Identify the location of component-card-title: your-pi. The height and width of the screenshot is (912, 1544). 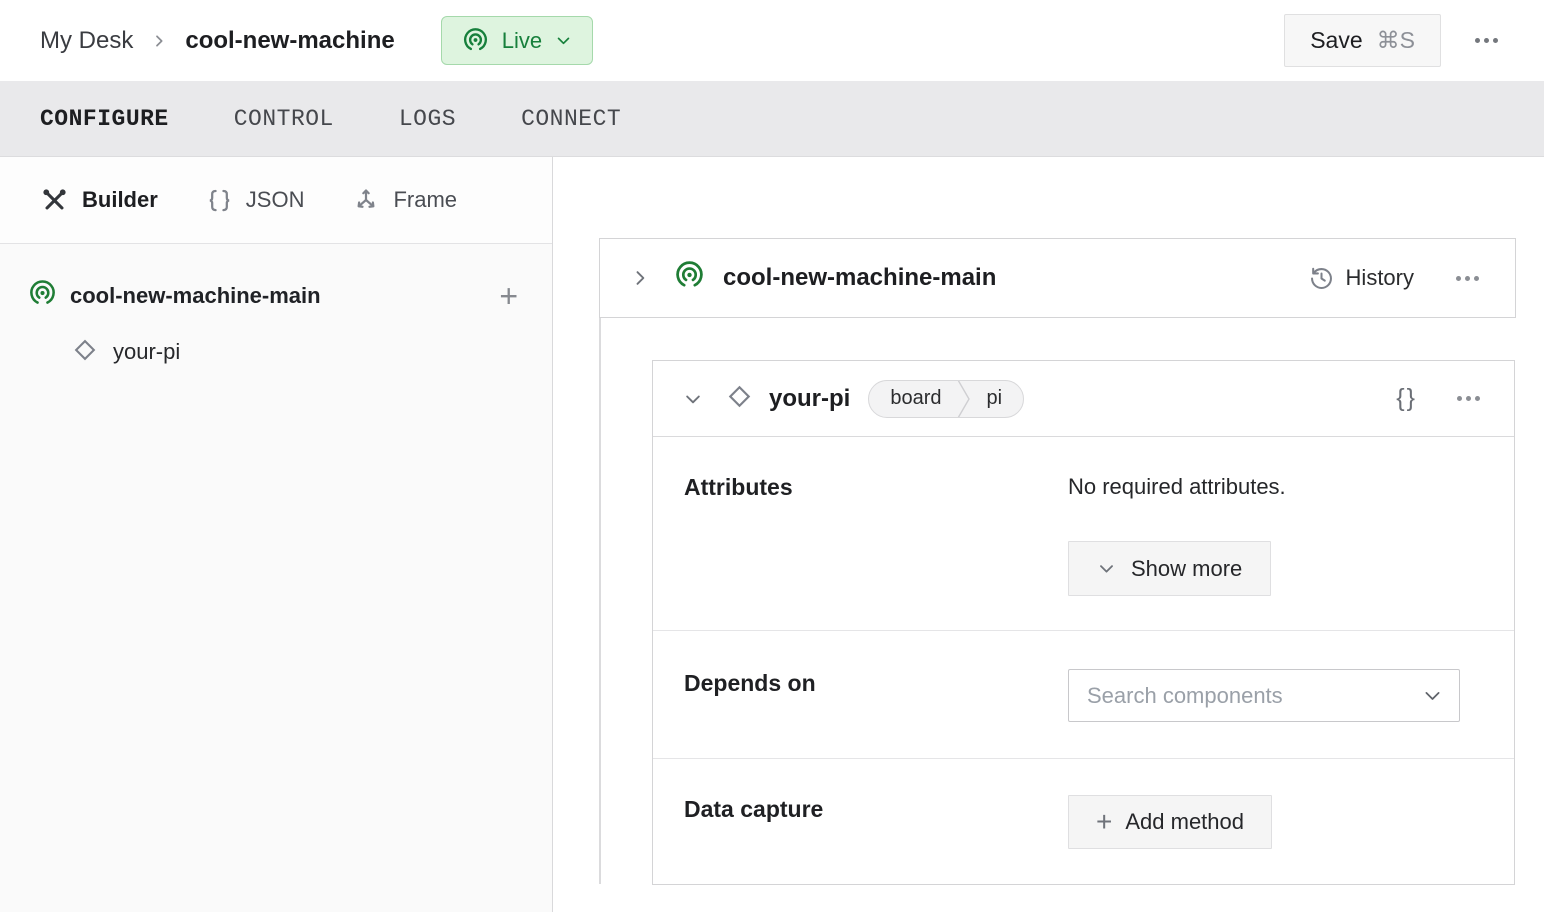
(810, 398).